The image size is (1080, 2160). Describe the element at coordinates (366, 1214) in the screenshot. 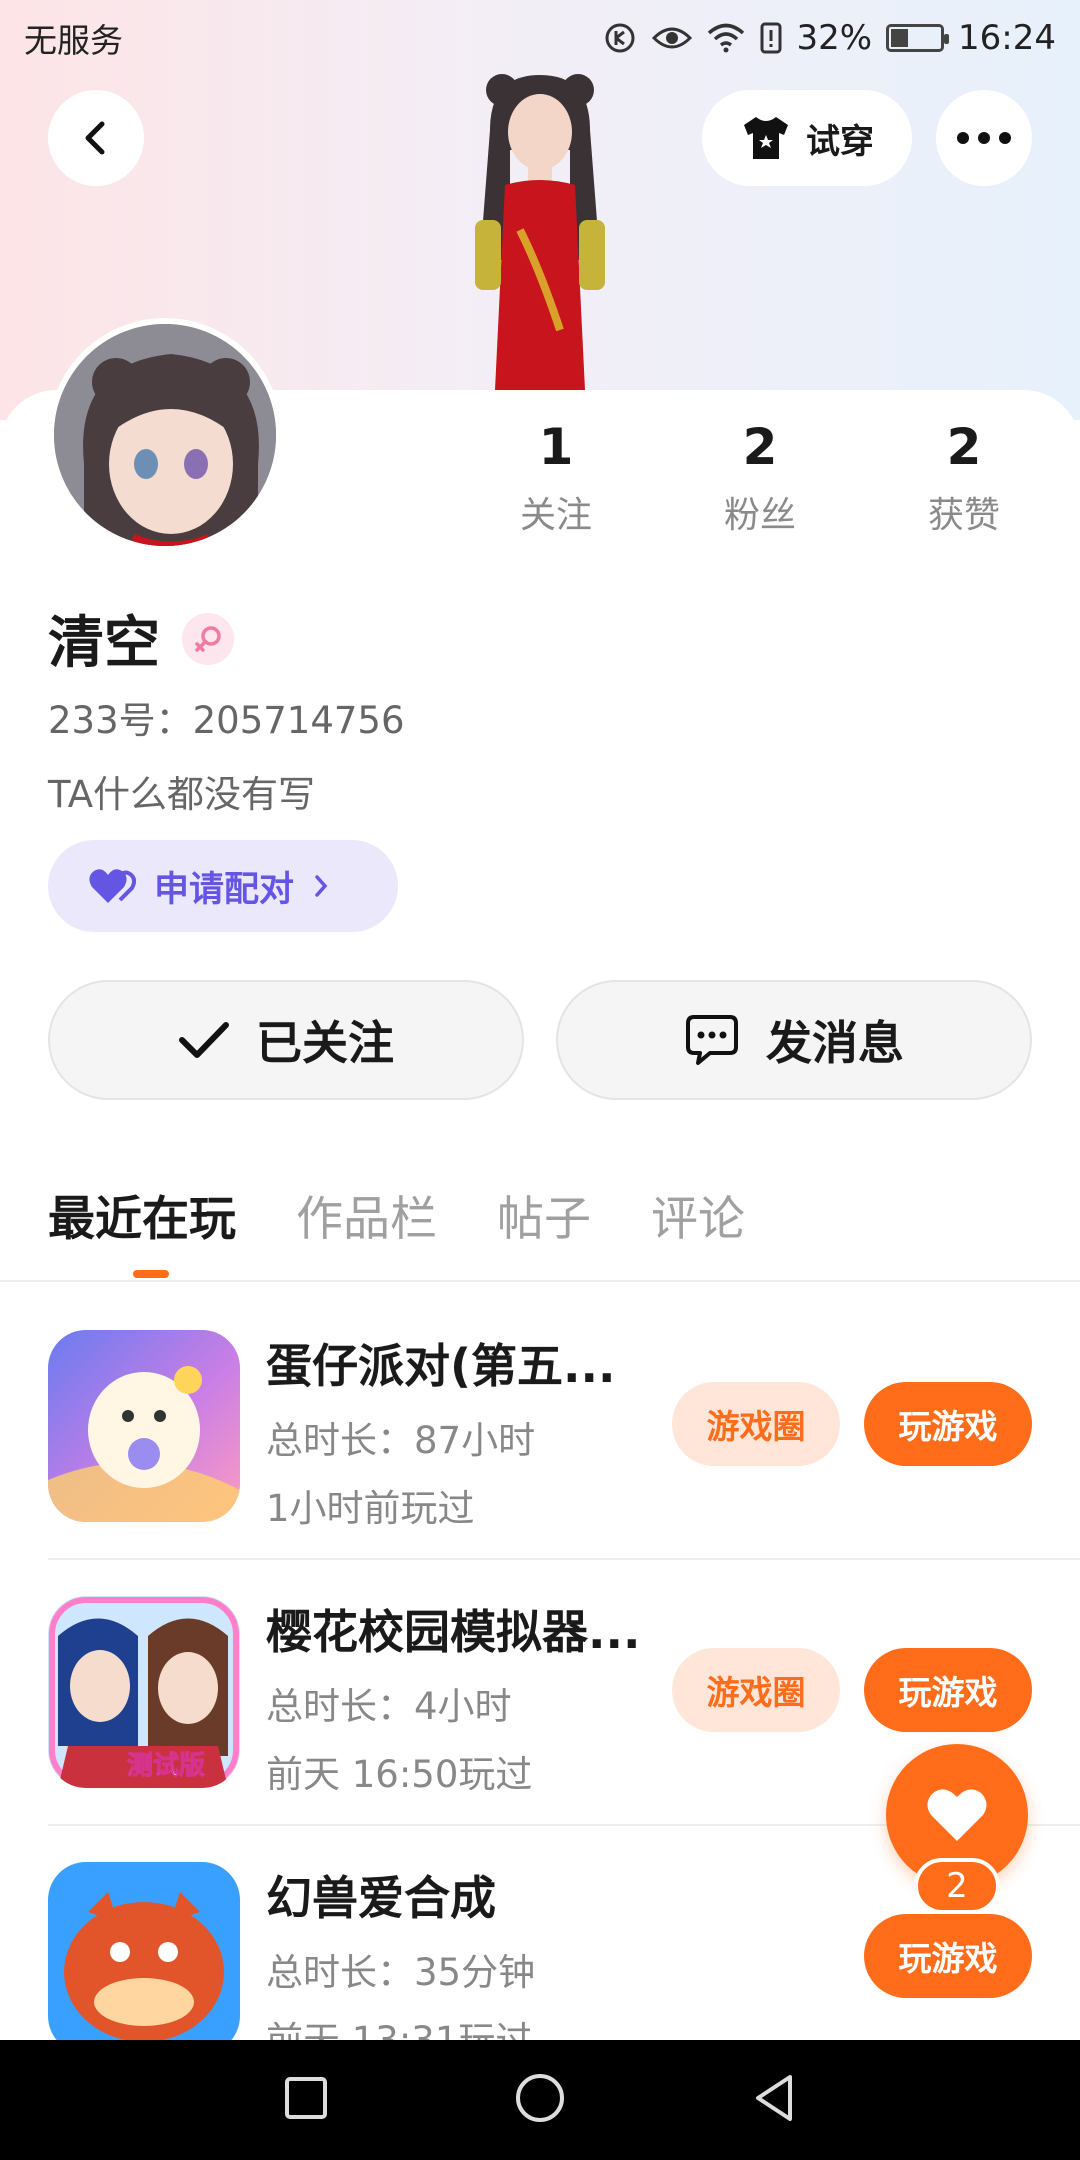

I see `tab-works: 作品栏` at that location.